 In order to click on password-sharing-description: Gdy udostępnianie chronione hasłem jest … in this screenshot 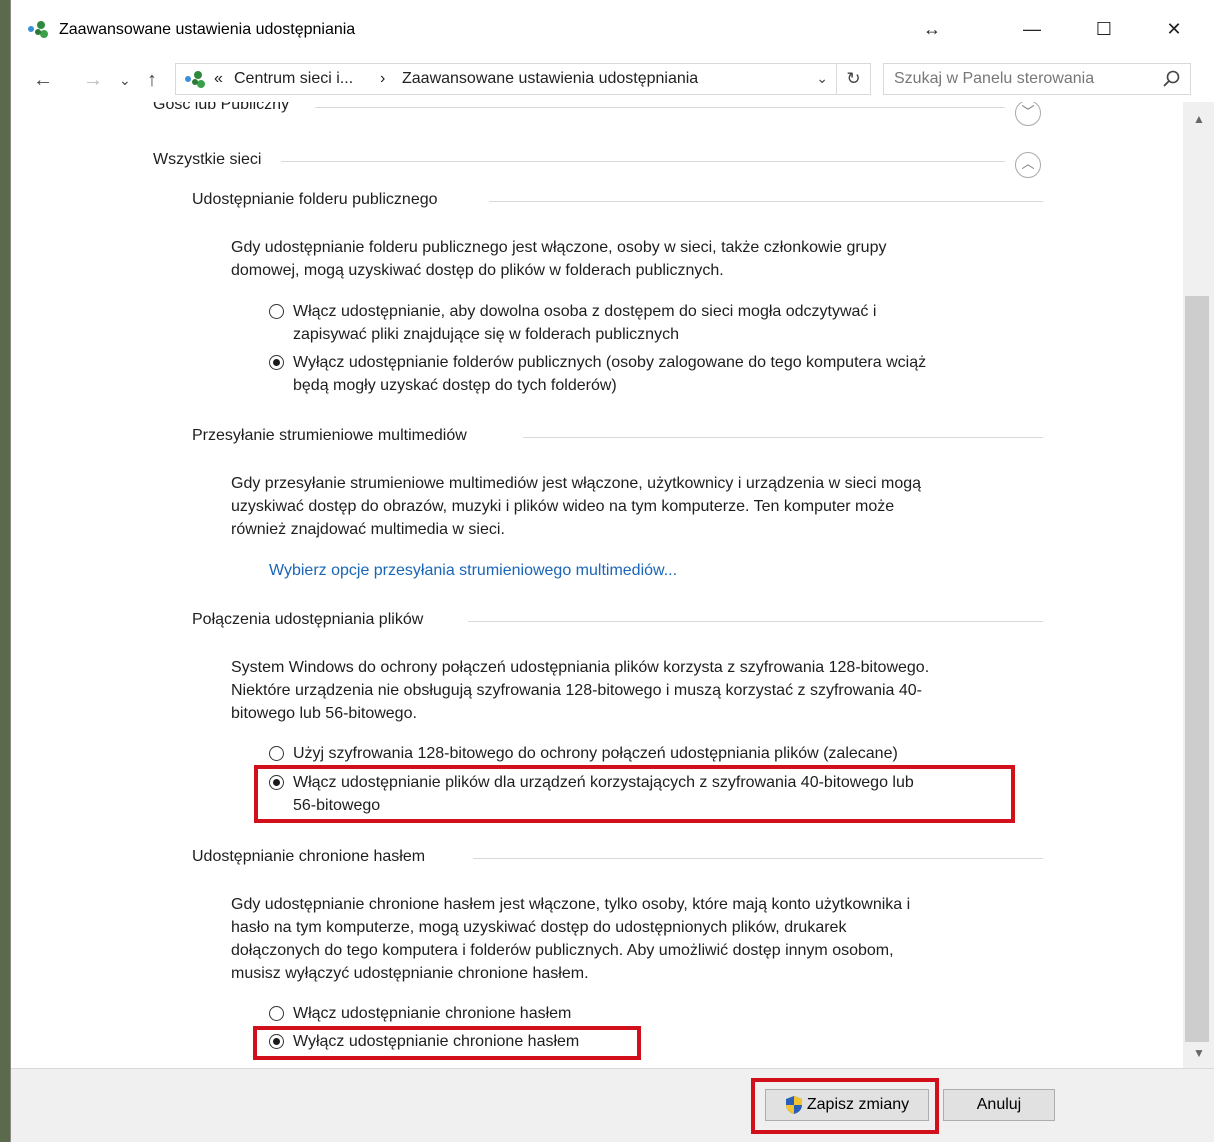, I will do `click(571, 939)`.